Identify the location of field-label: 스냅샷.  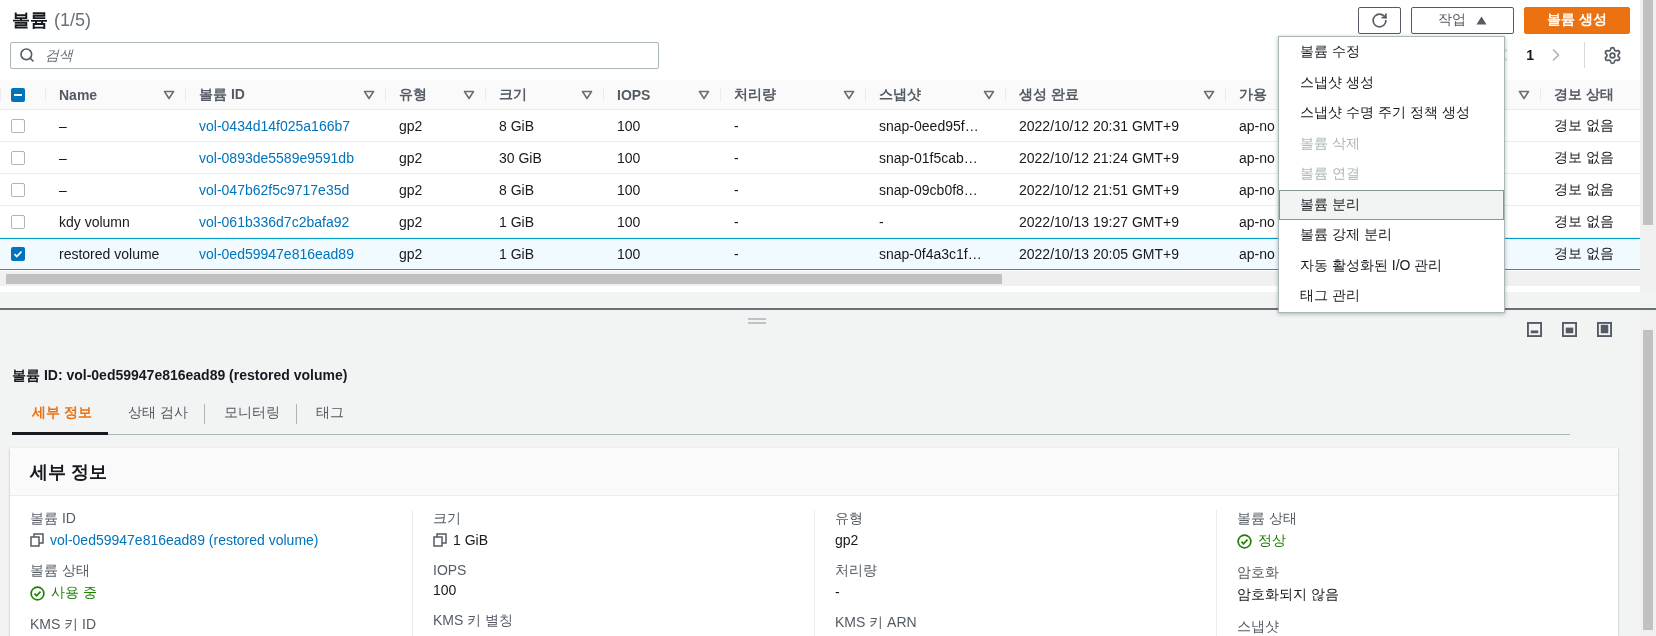
(1258, 627).